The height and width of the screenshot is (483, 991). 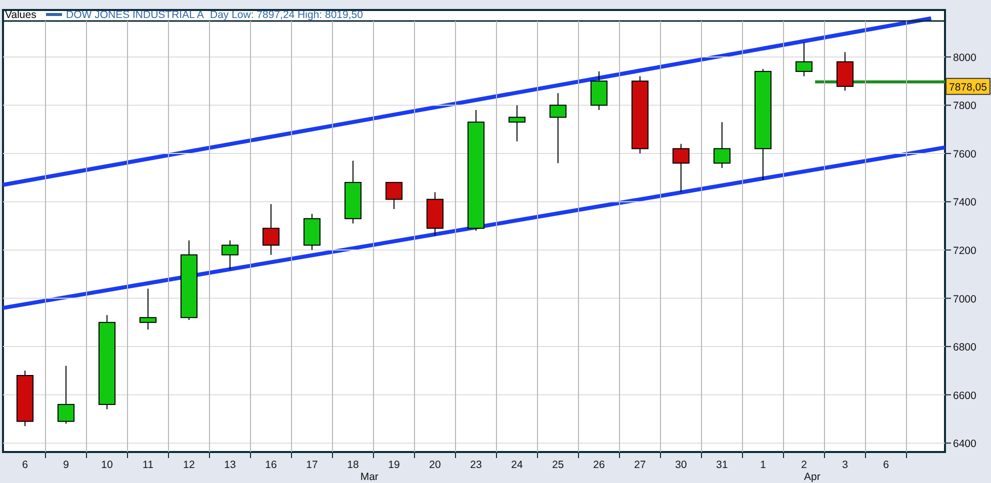 What do you see at coordinates (353, 465) in the screenshot?
I see `x-axis-label: 18` at bounding box center [353, 465].